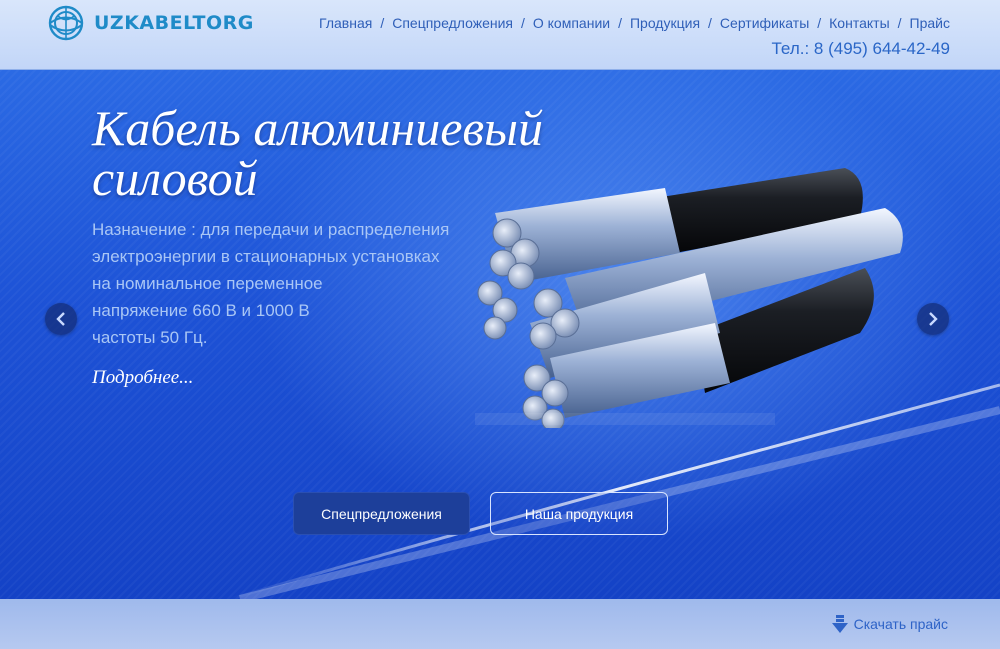 The width and height of the screenshot is (1000, 649). I want to click on logo-text: UZKABELTORG, so click(174, 23).